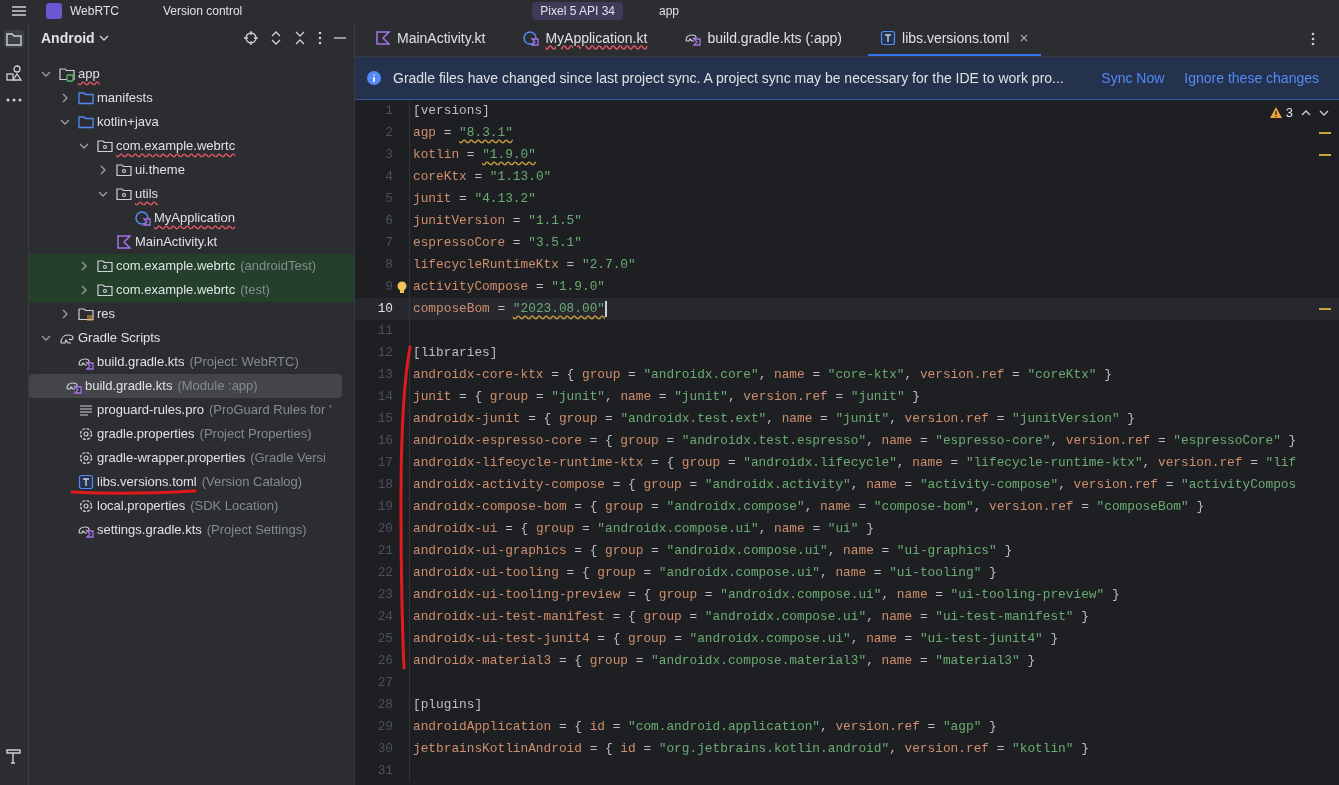  Describe the element at coordinates (497, 221) in the screenshot. I see `code-line: junitVersion = "1.1.5"` at that location.